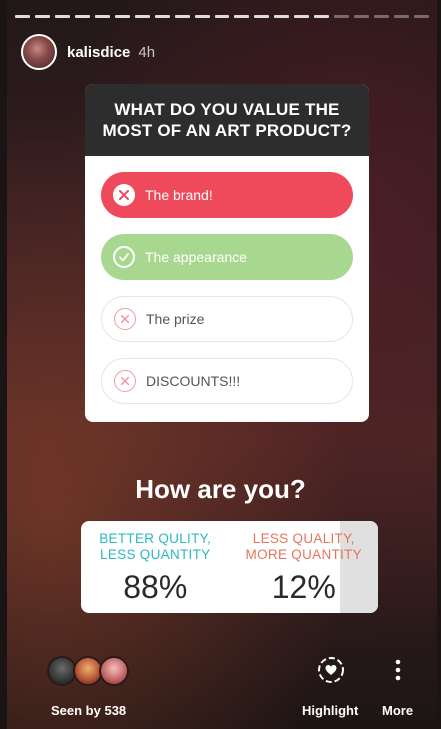  Describe the element at coordinates (155, 567) in the screenshot. I see `poll-option-left: BETTER QULITY, LESS QUANTITY 88%` at that location.